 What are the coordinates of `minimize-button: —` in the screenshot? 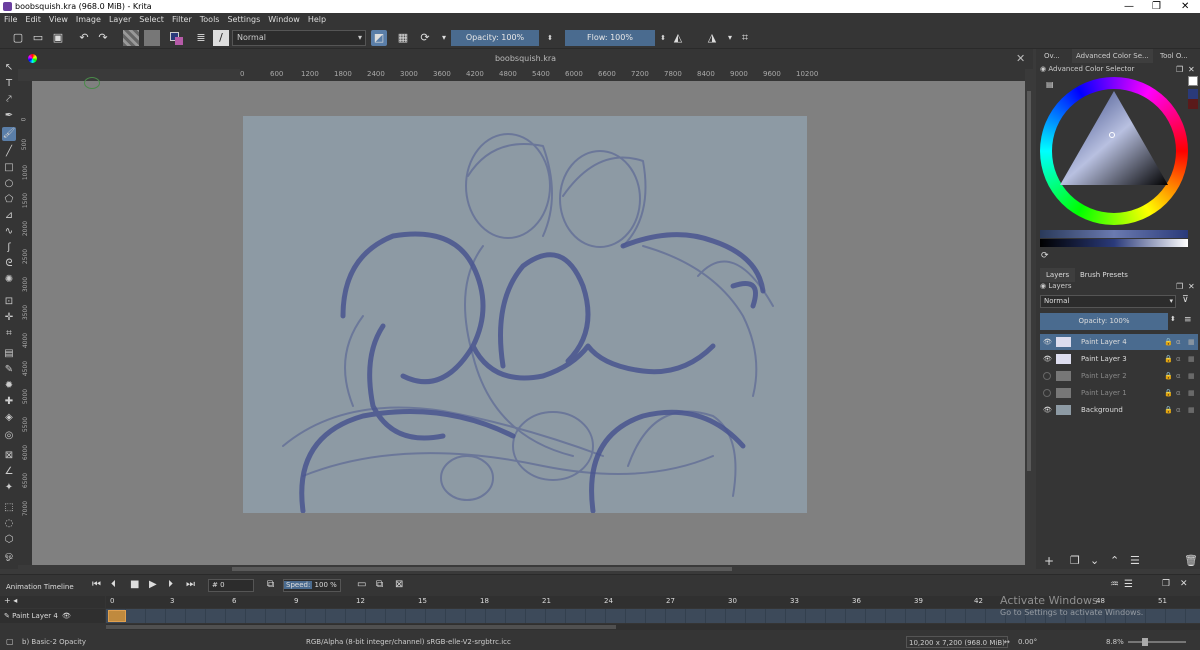 It's located at (1129, 6).